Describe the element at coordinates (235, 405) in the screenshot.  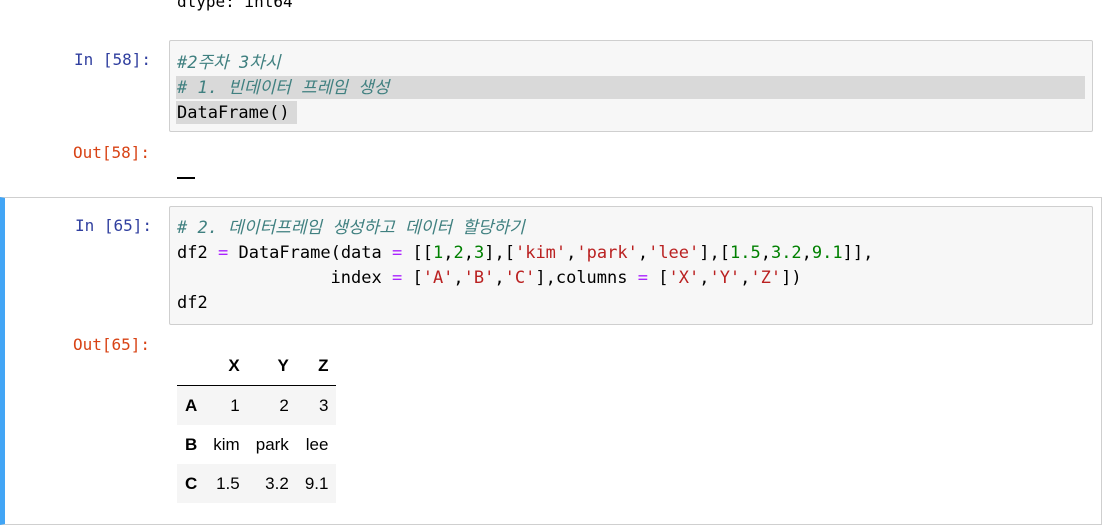
I see `table-cell: 1` at that location.